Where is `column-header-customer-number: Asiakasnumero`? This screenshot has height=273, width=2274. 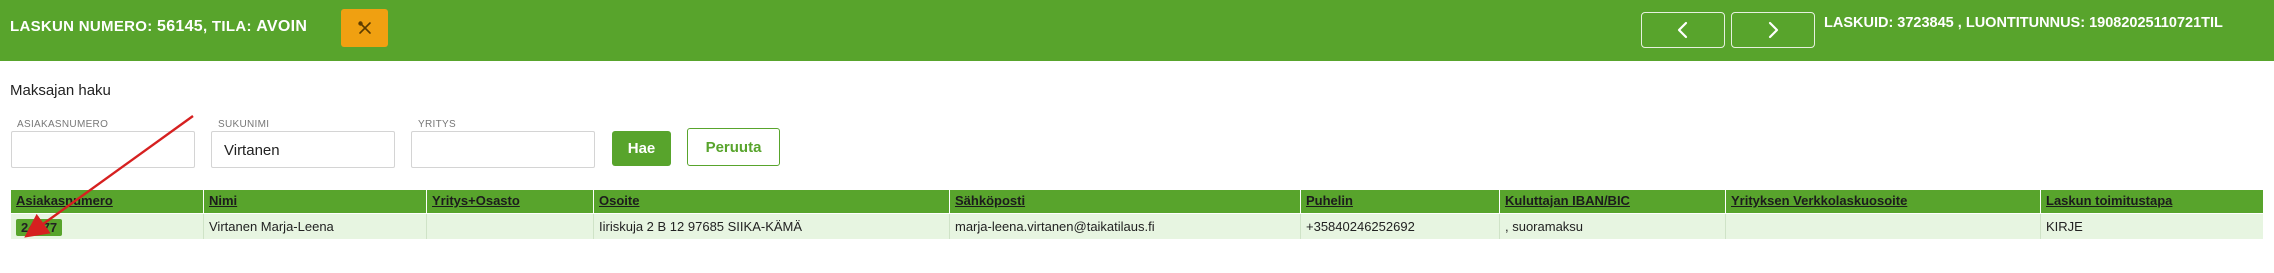 column-header-customer-number: Asiakasnumero is located at coordinates (107, 201).